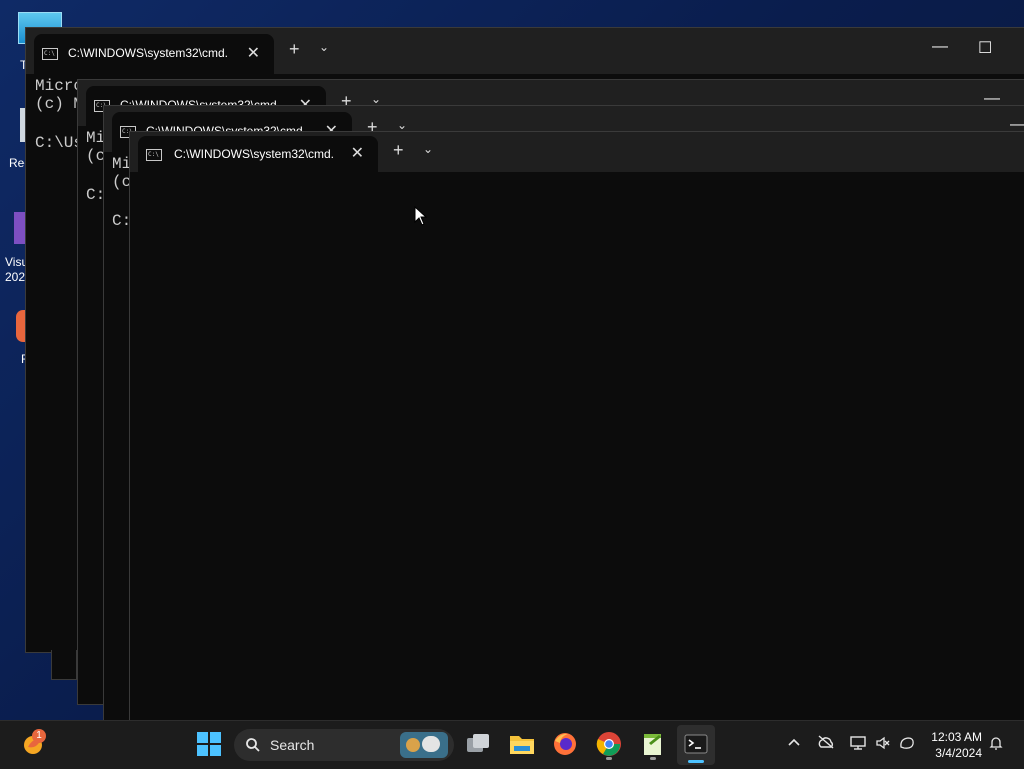  What do you see at coordinates (985, 48) in the screenshot?
I see `maximize-button: ☐` at bounding box center [985, 48].